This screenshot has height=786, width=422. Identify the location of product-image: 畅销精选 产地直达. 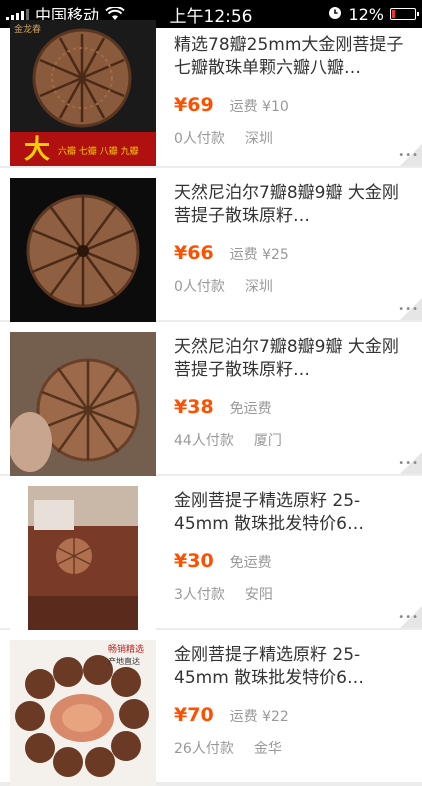
(83, 713).